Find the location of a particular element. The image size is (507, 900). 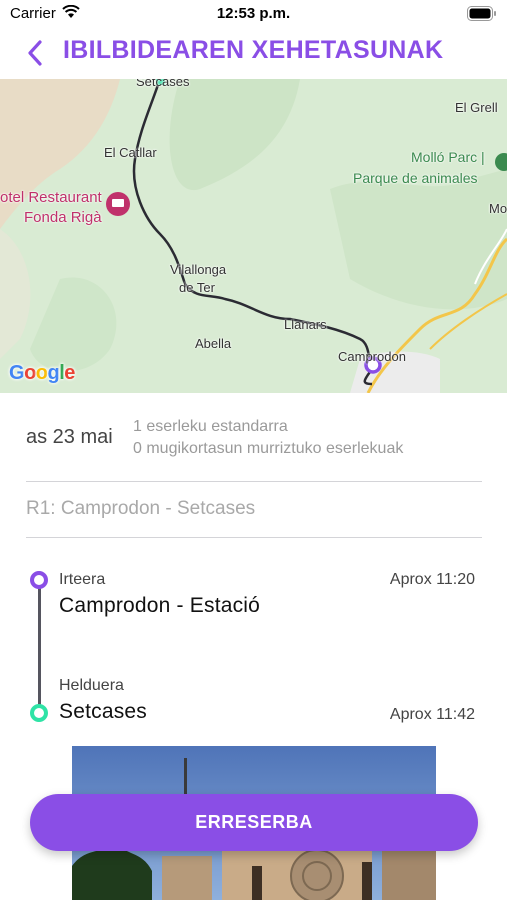

status-bar: Carrier 12:53 p.m. is located at coordinates (253, 15).